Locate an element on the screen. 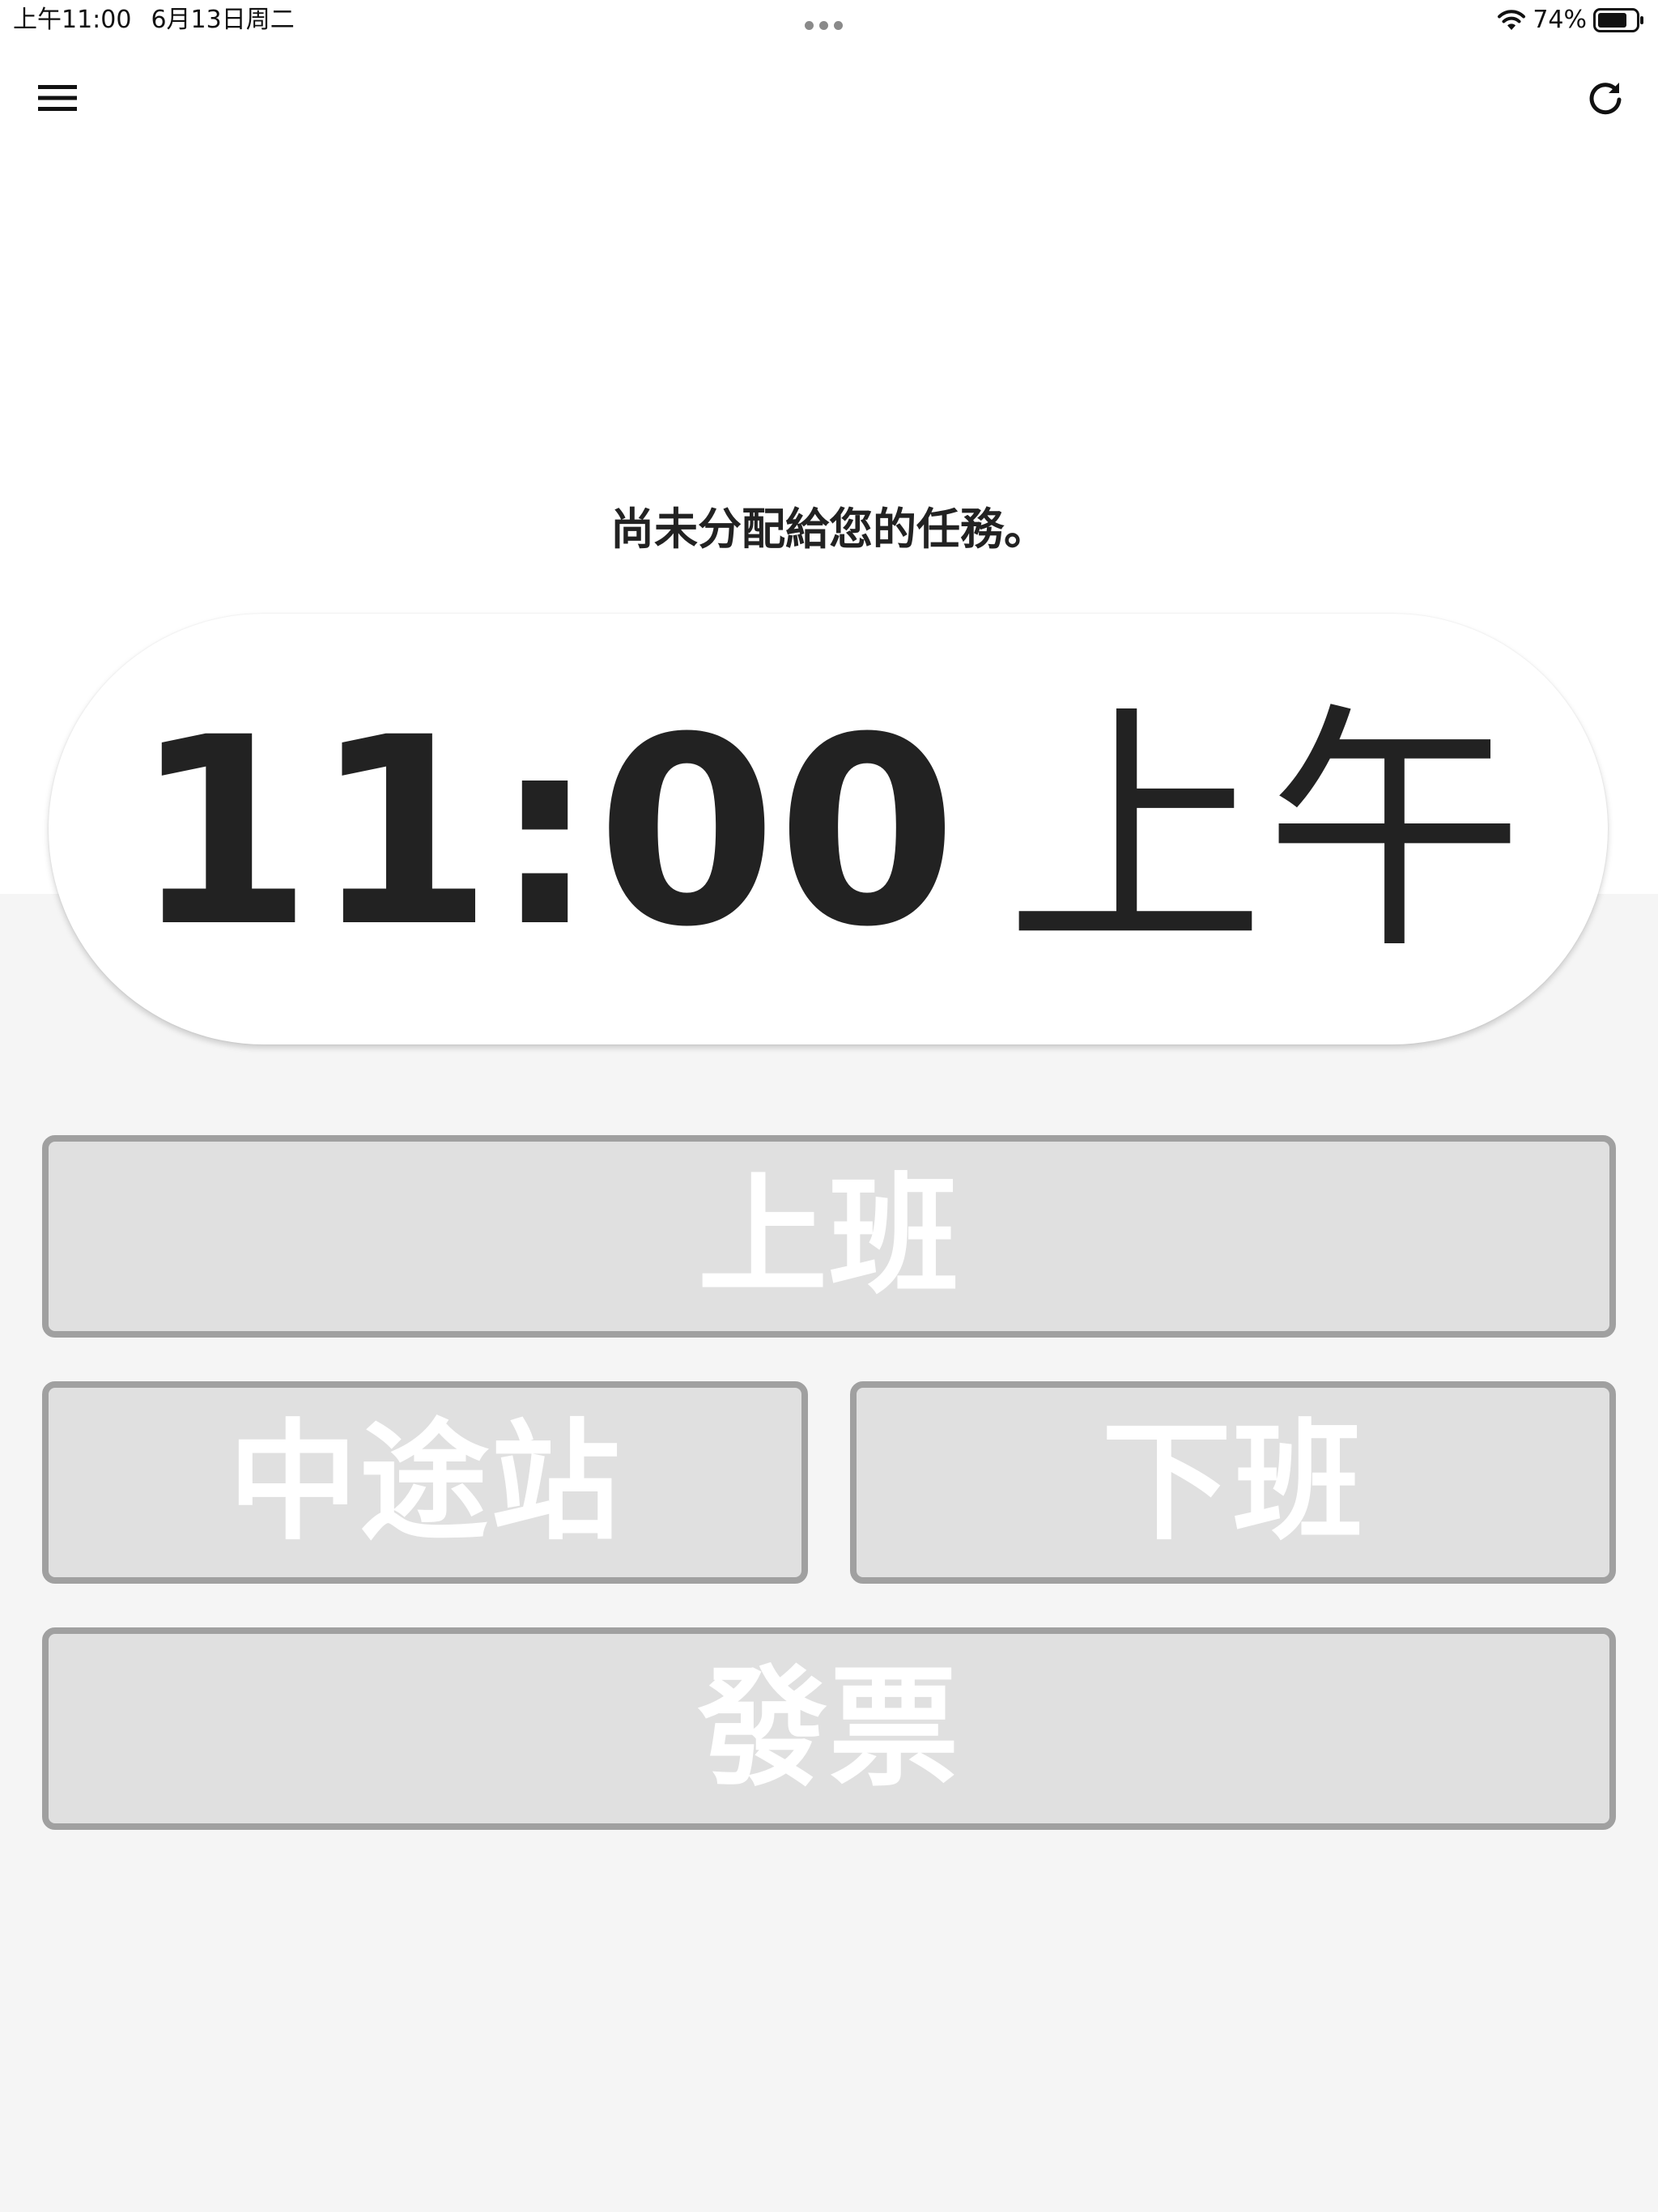 Image resolution: width=1658 pixels, height=2212 pixels. multitasking-dots-icon is located at coordinates (829, 24).